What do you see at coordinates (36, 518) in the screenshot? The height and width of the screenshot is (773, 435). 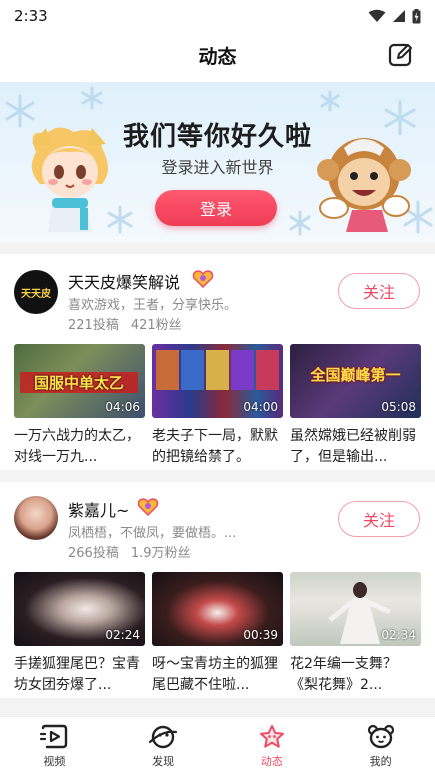 I see `avatar` at bounding box center [36, 518].